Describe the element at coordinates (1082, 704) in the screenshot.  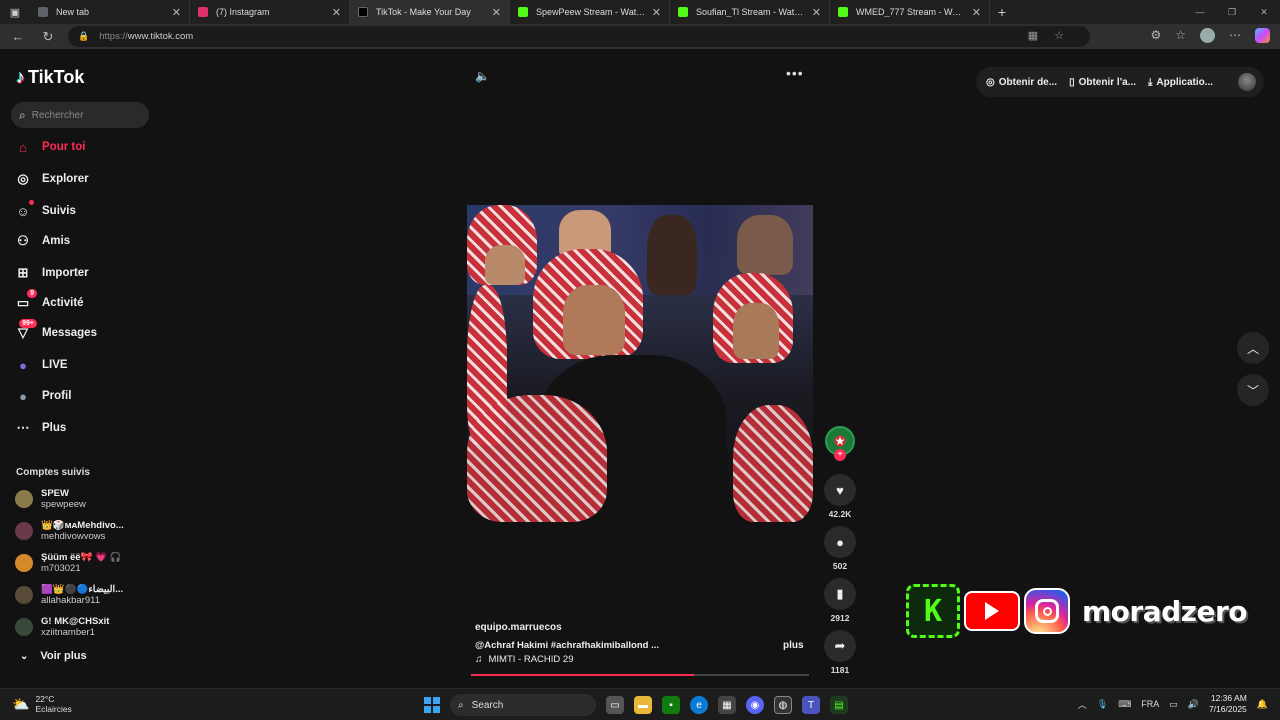
I see `tray-chevron-up-icon: ︿` at that location.